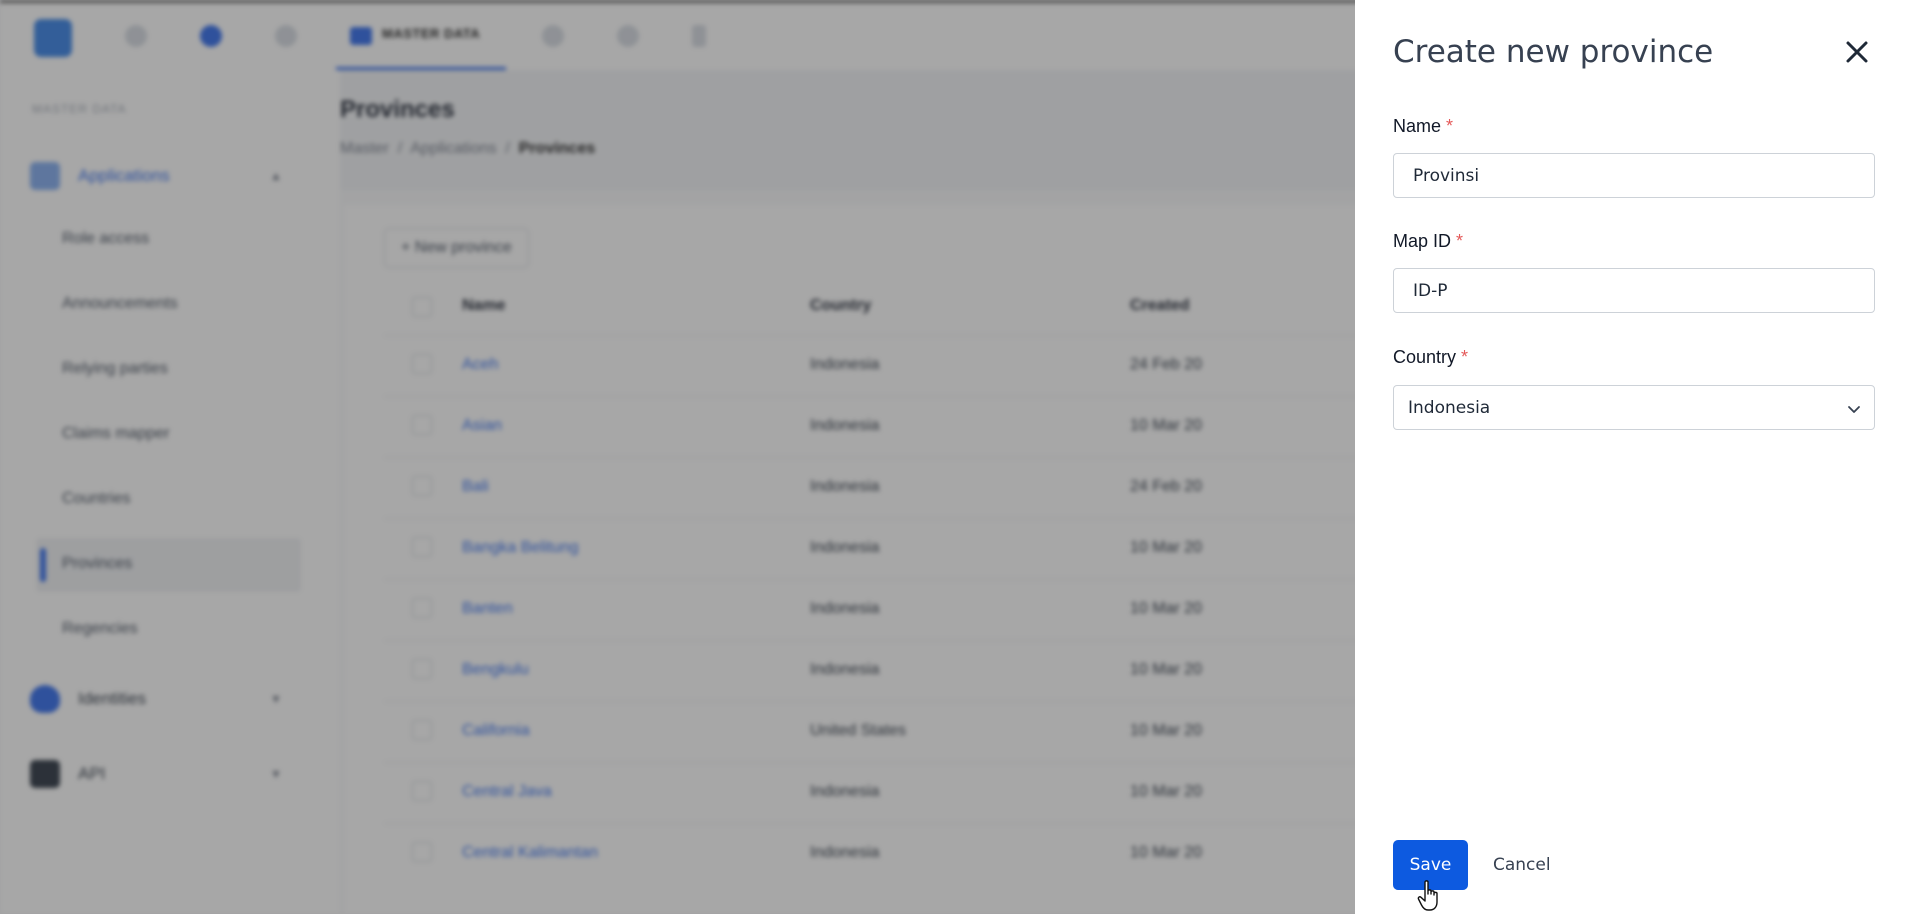  I want to click on map-id-label: Map ID *, so click(1428, 241).